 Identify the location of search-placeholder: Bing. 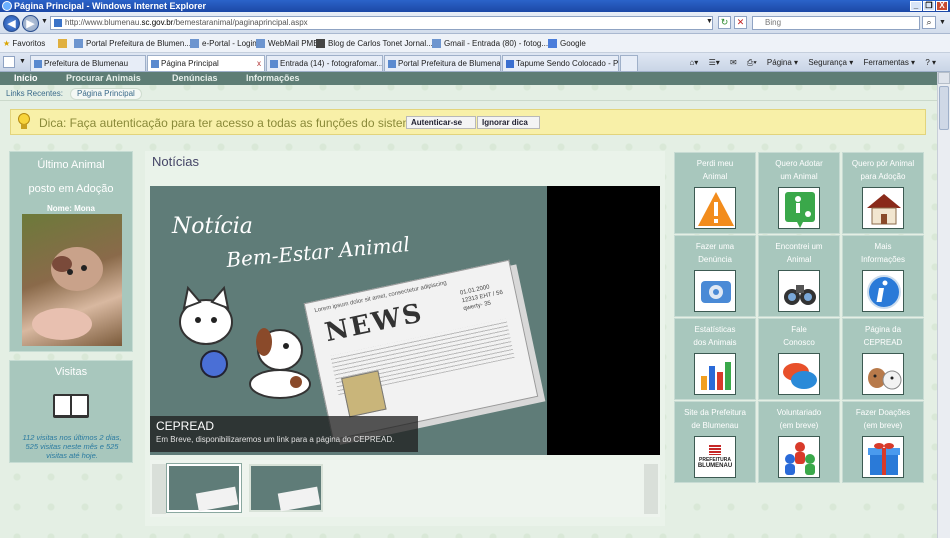
(773, 22).